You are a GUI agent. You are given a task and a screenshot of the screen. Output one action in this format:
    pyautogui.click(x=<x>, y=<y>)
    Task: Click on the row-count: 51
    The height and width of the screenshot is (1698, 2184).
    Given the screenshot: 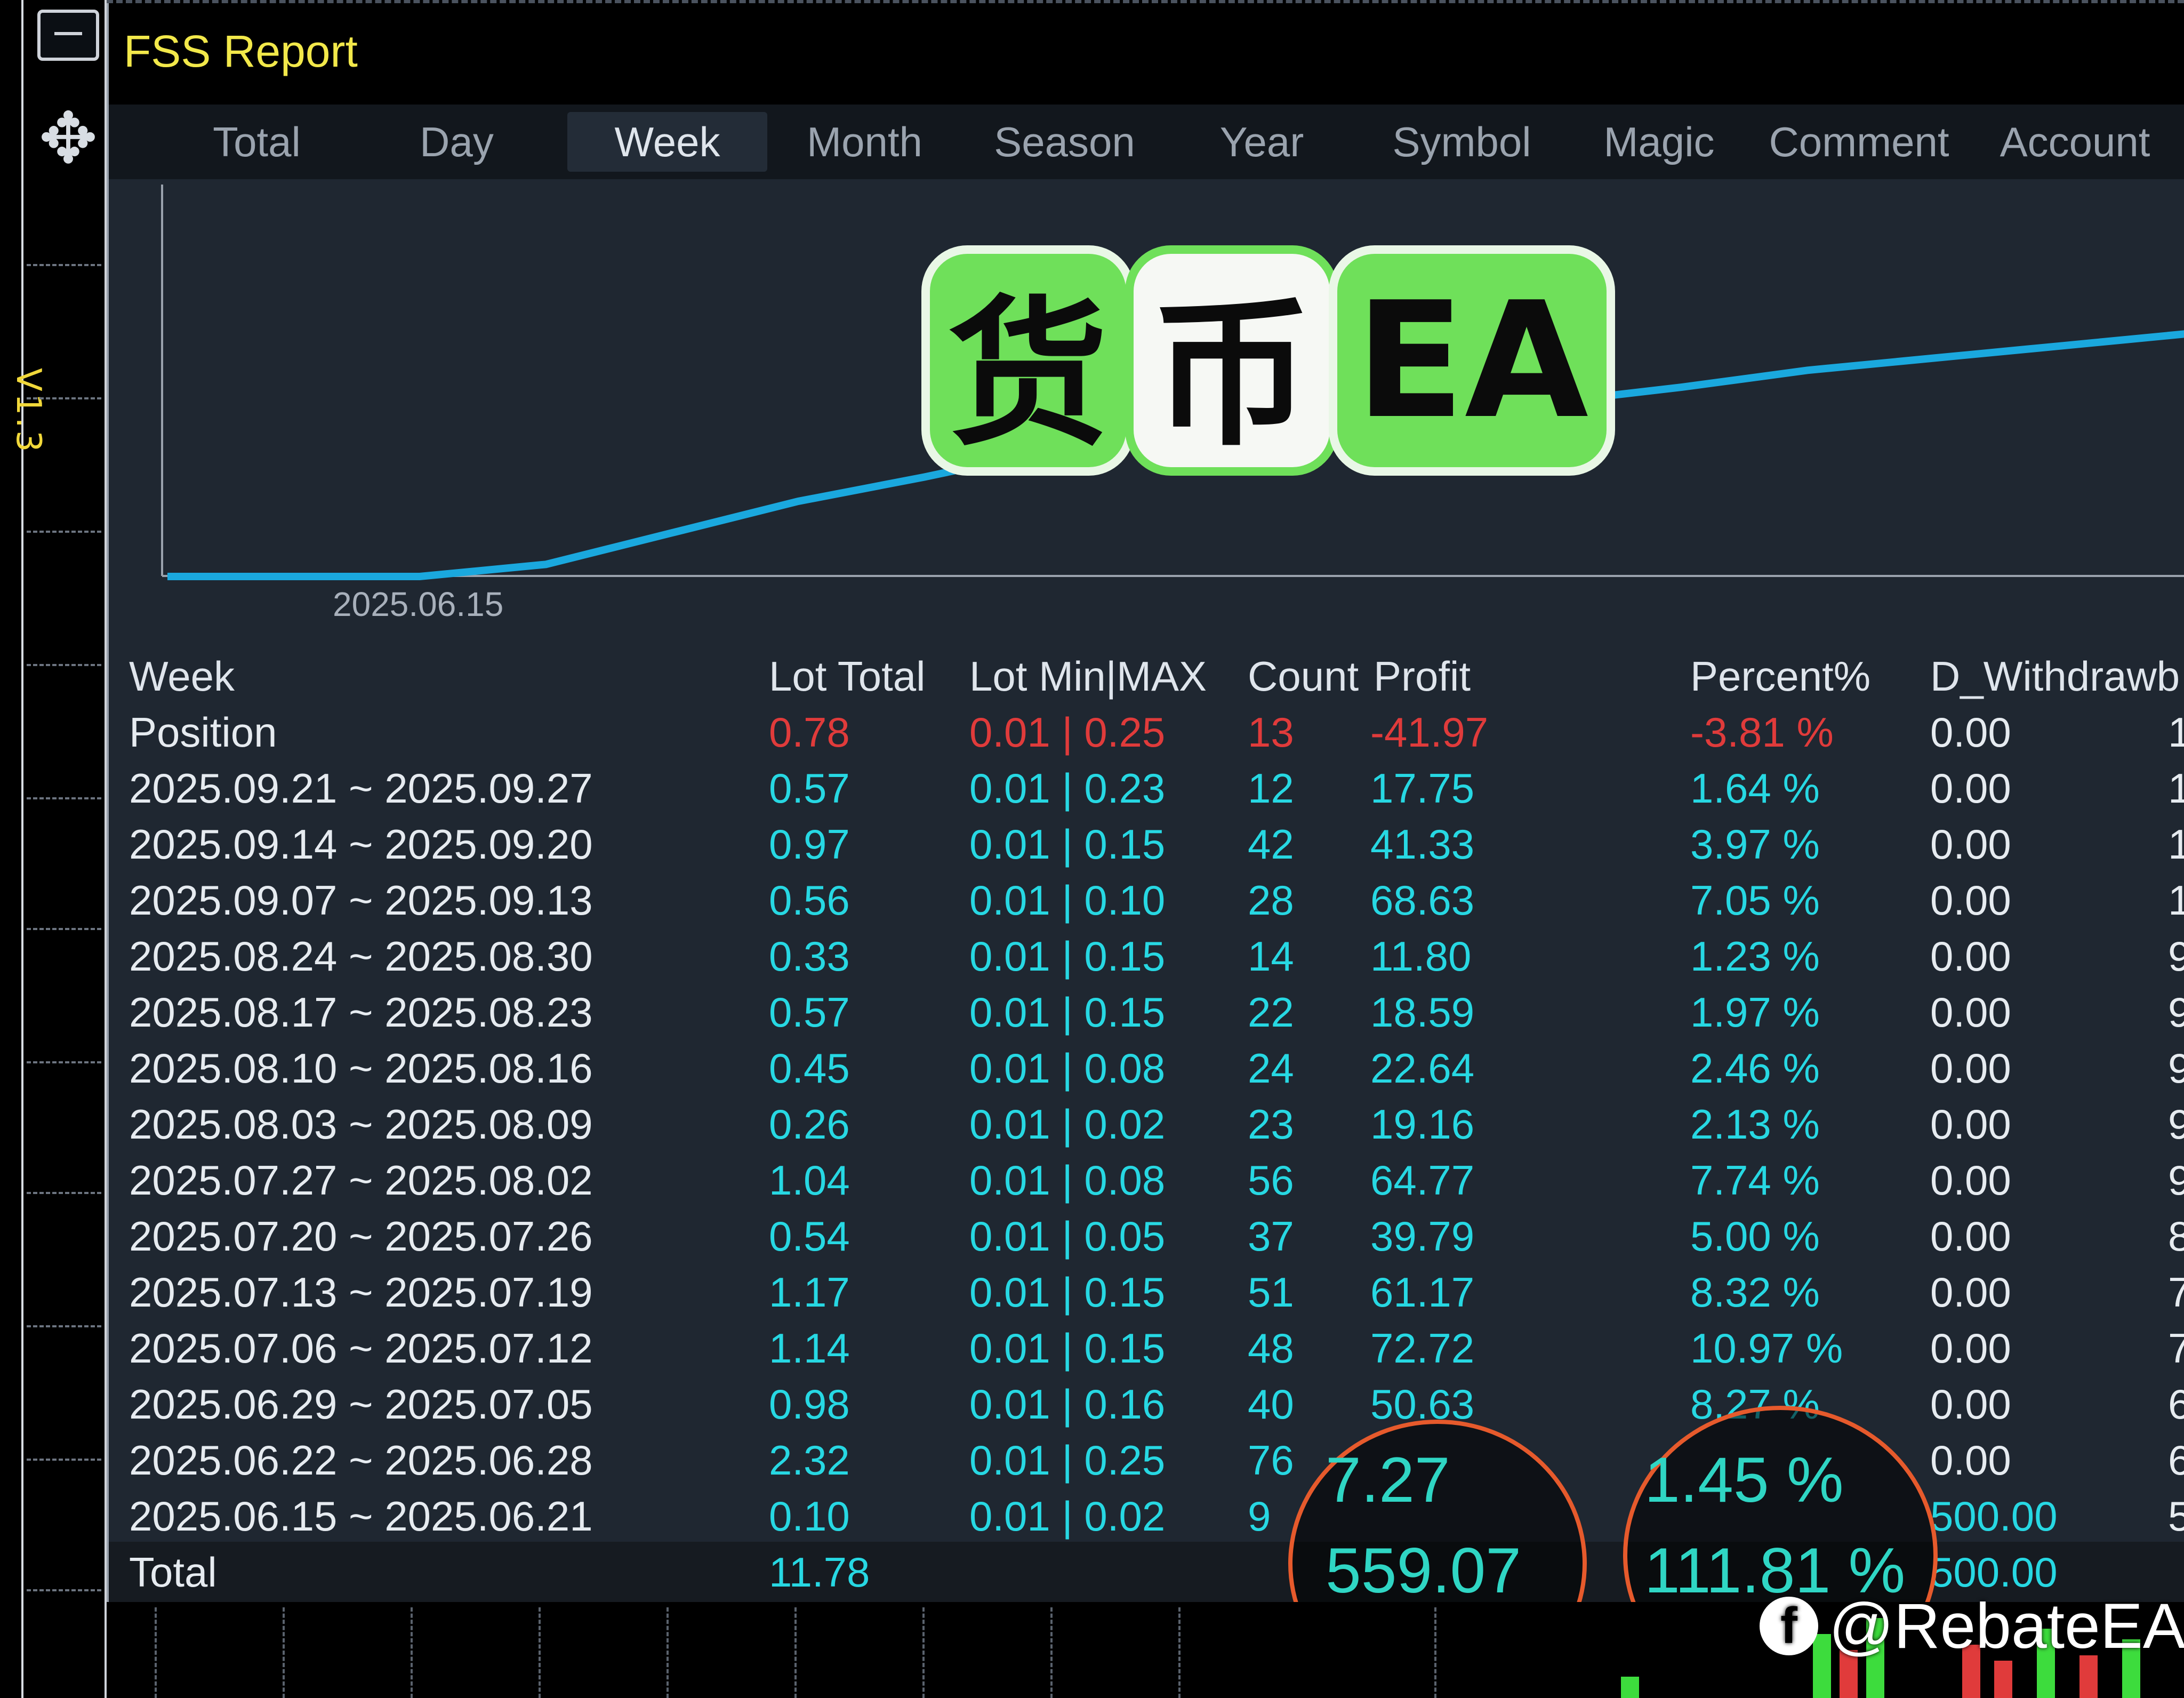 What is the action you would take?
    pyautogui.click(x=1271, y=1292)
    